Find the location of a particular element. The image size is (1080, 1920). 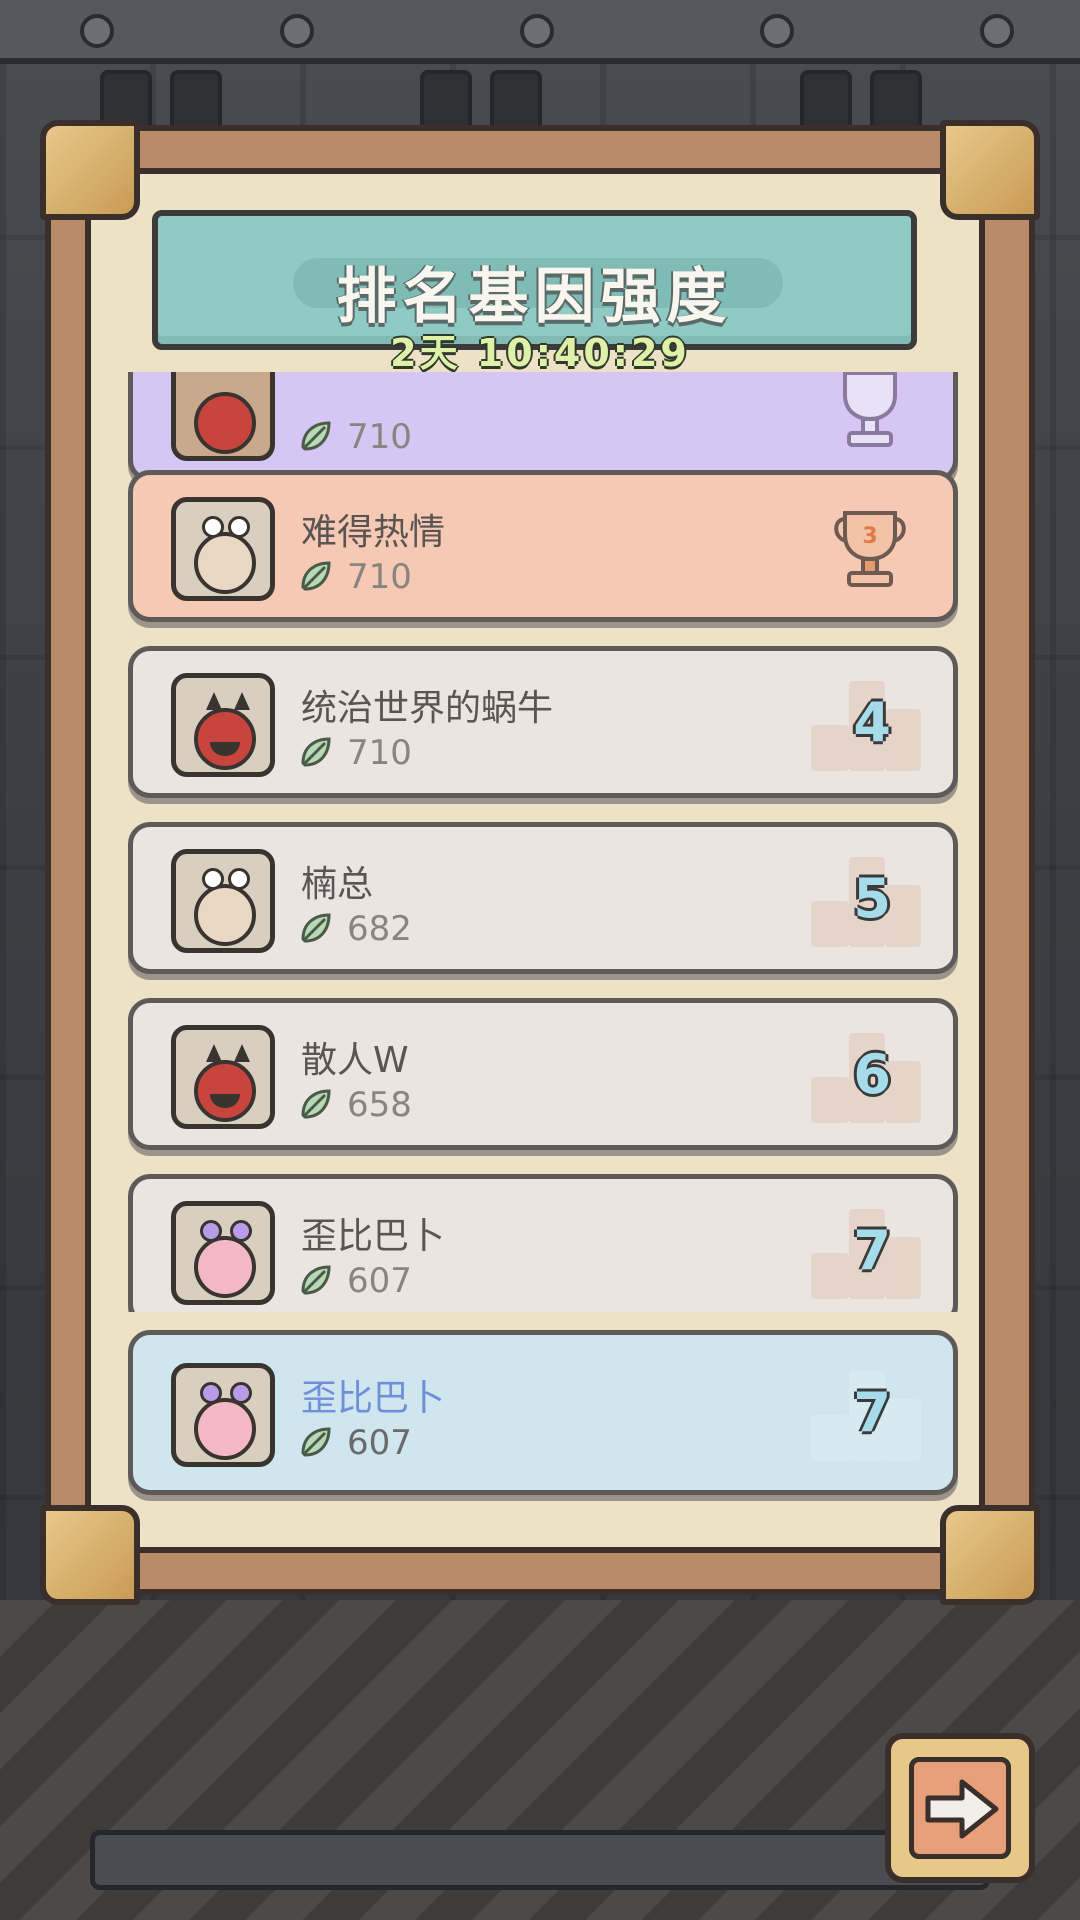

rank-row-7: 歪比巴卜 607 7 is located at coordinates (543, 1243).